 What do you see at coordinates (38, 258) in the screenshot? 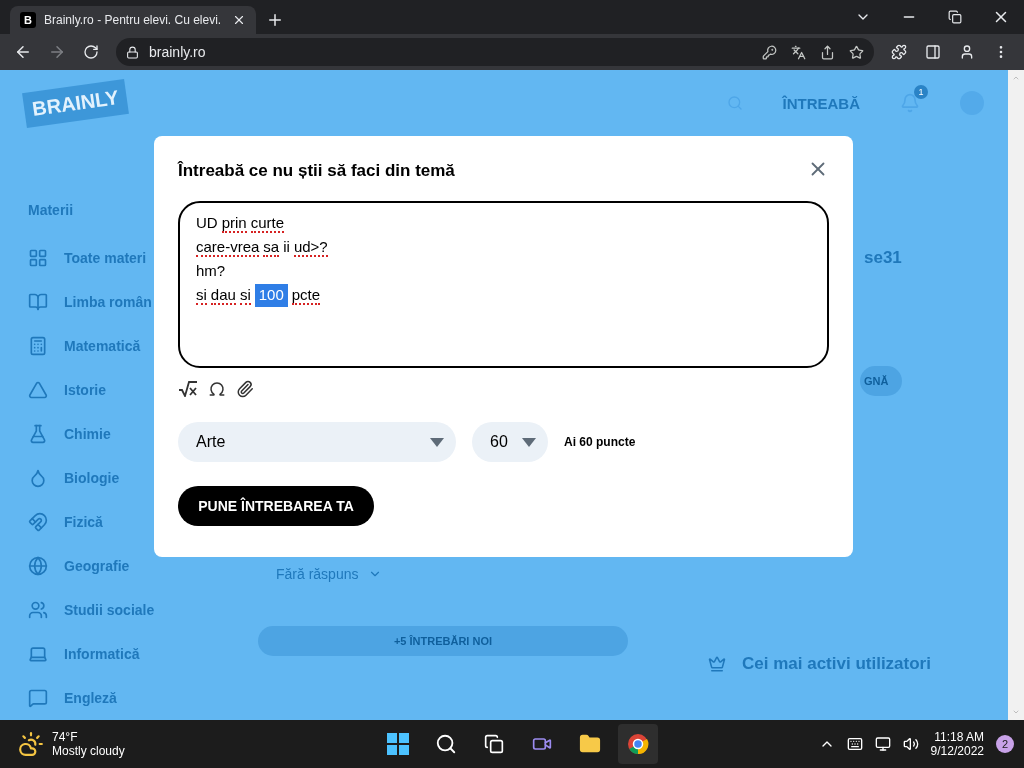
I see `grid-icon` at bounding box center [38, 258].